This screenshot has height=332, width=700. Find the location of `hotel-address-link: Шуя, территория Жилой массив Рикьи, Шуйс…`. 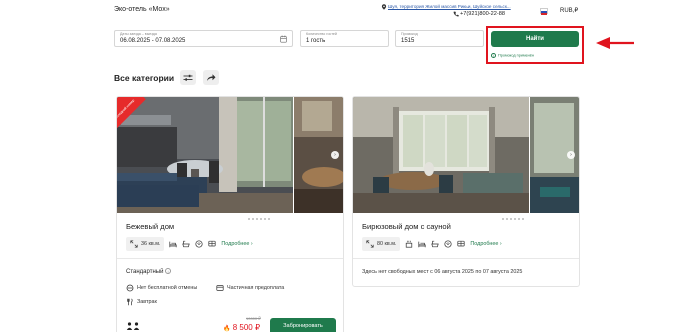

hotel-address-link: Шуя, территория Жилой массив Рикьи, Шуйс… is located at coordinates (449, 6).